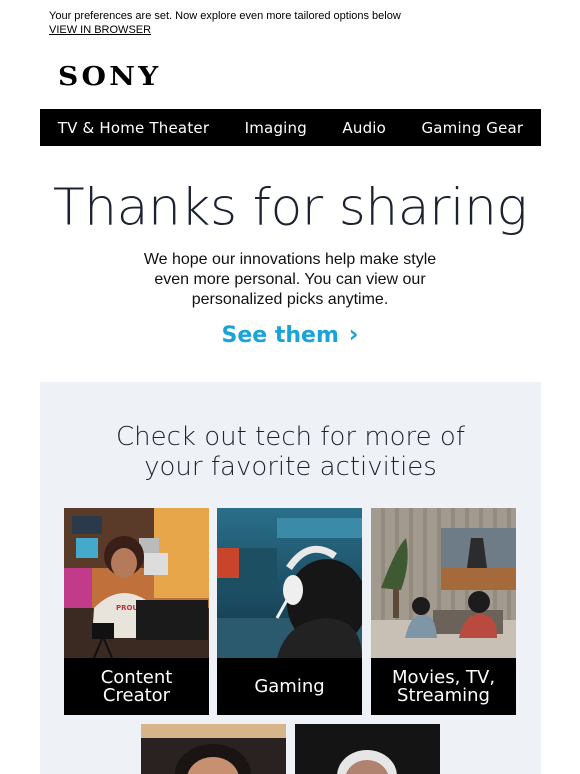 The image size is (580, 774). Describe the element at coordinates (225, 30) in the screenshot. I see `view-in-browser-link: VIEW IN BROWSER` at that location.